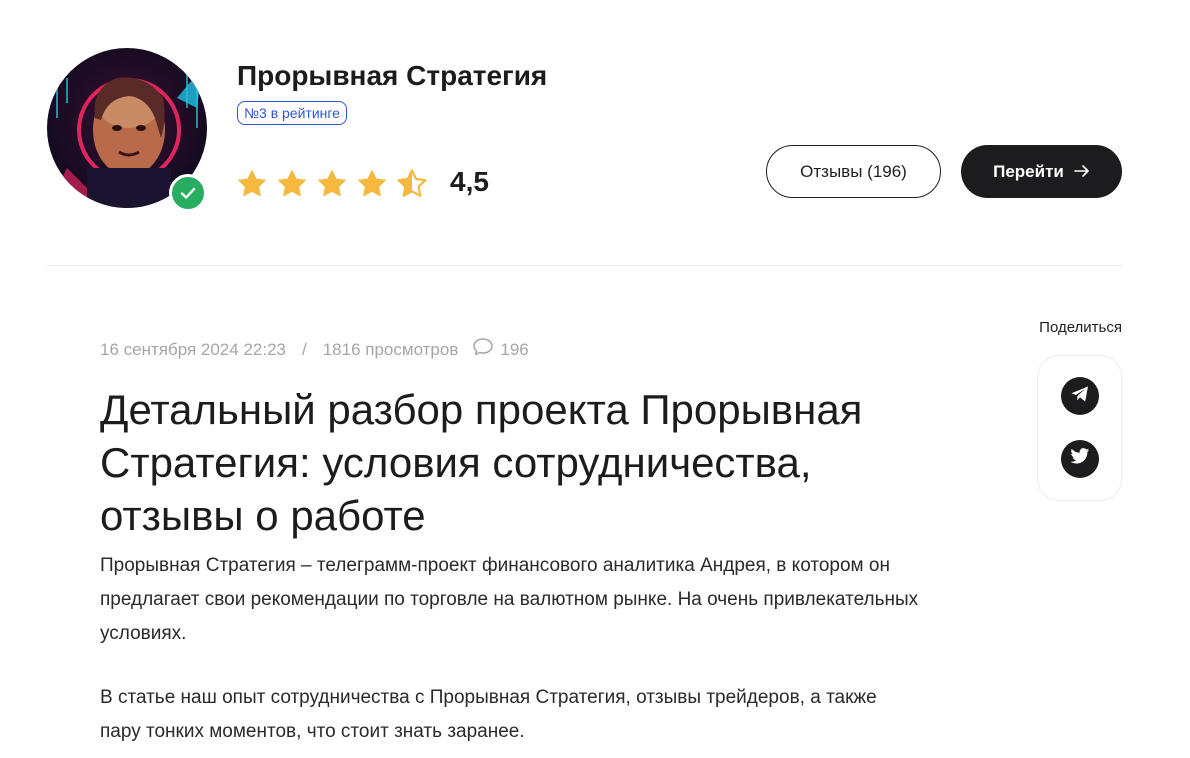 This screenshot has width=1190, height=758. What do you see at coordinates (1082, 172) in the screenshot?
I see `arrow-right-icon` at bounding box center [1082, 172].